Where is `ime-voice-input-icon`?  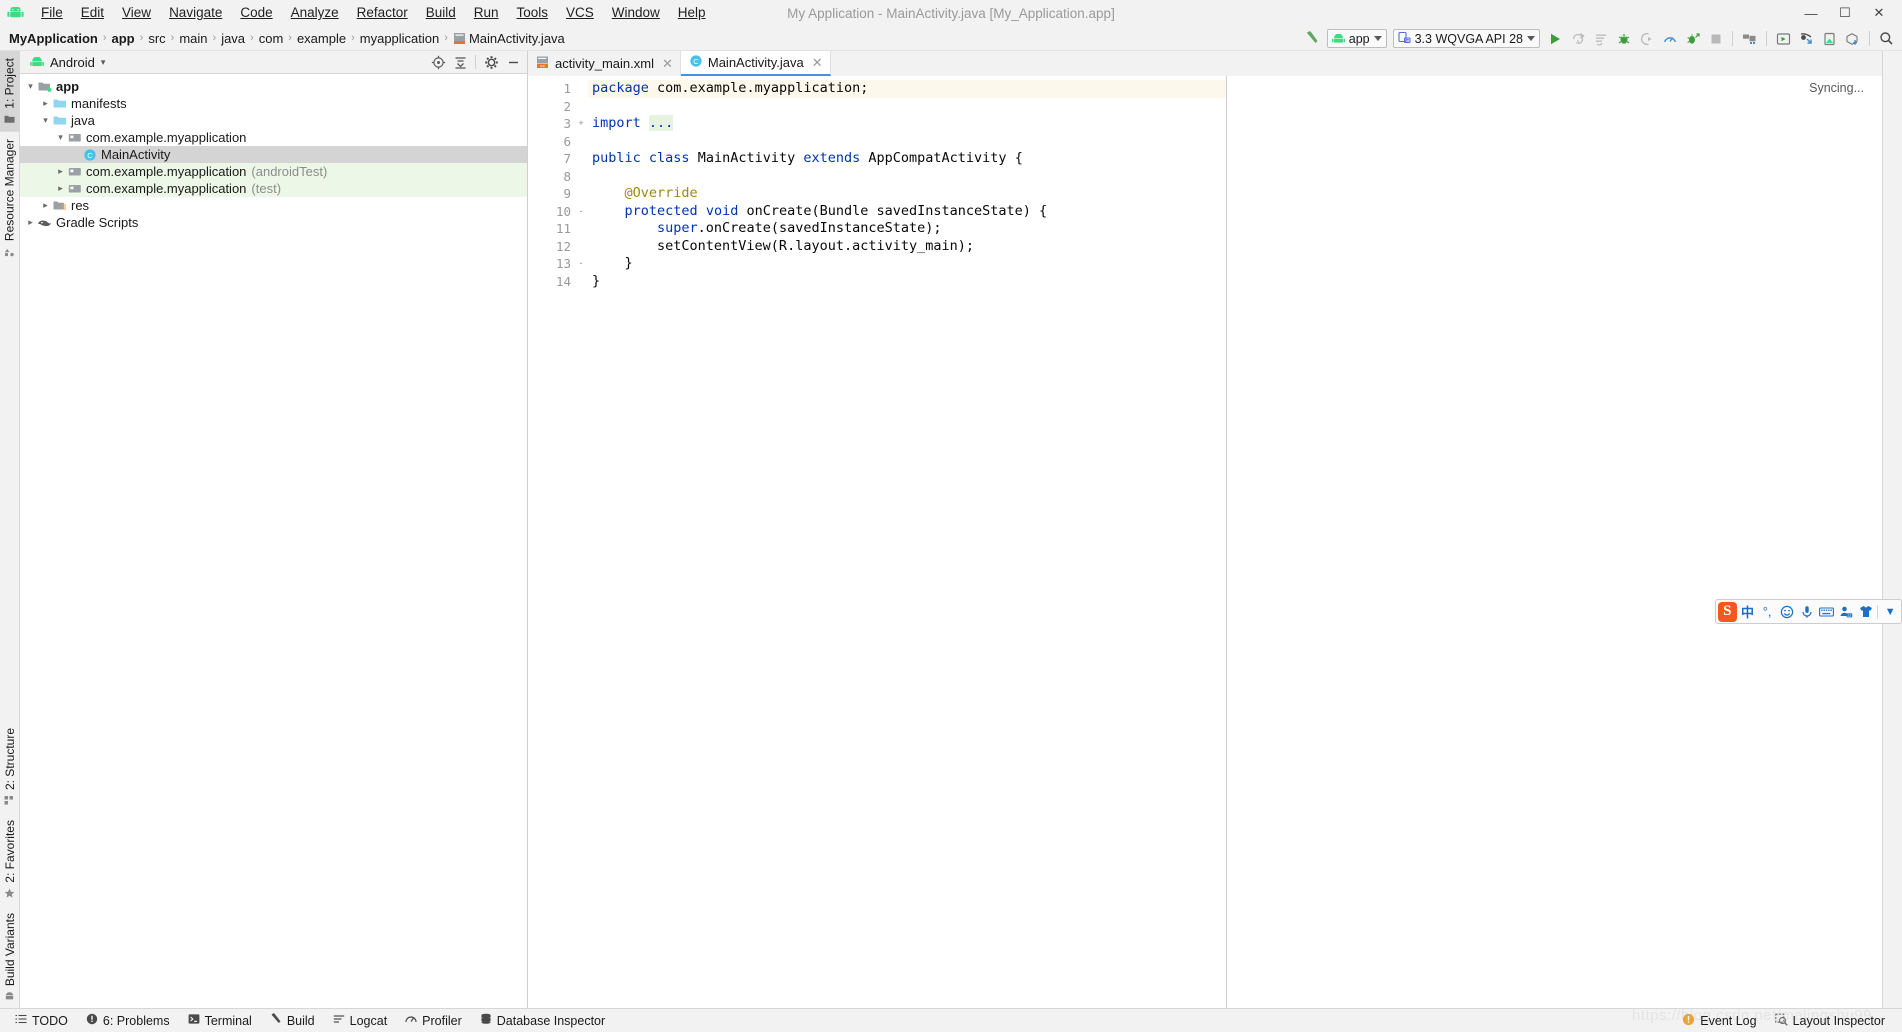
ime-voice-input-icon is located at coordinates (1807, 611).